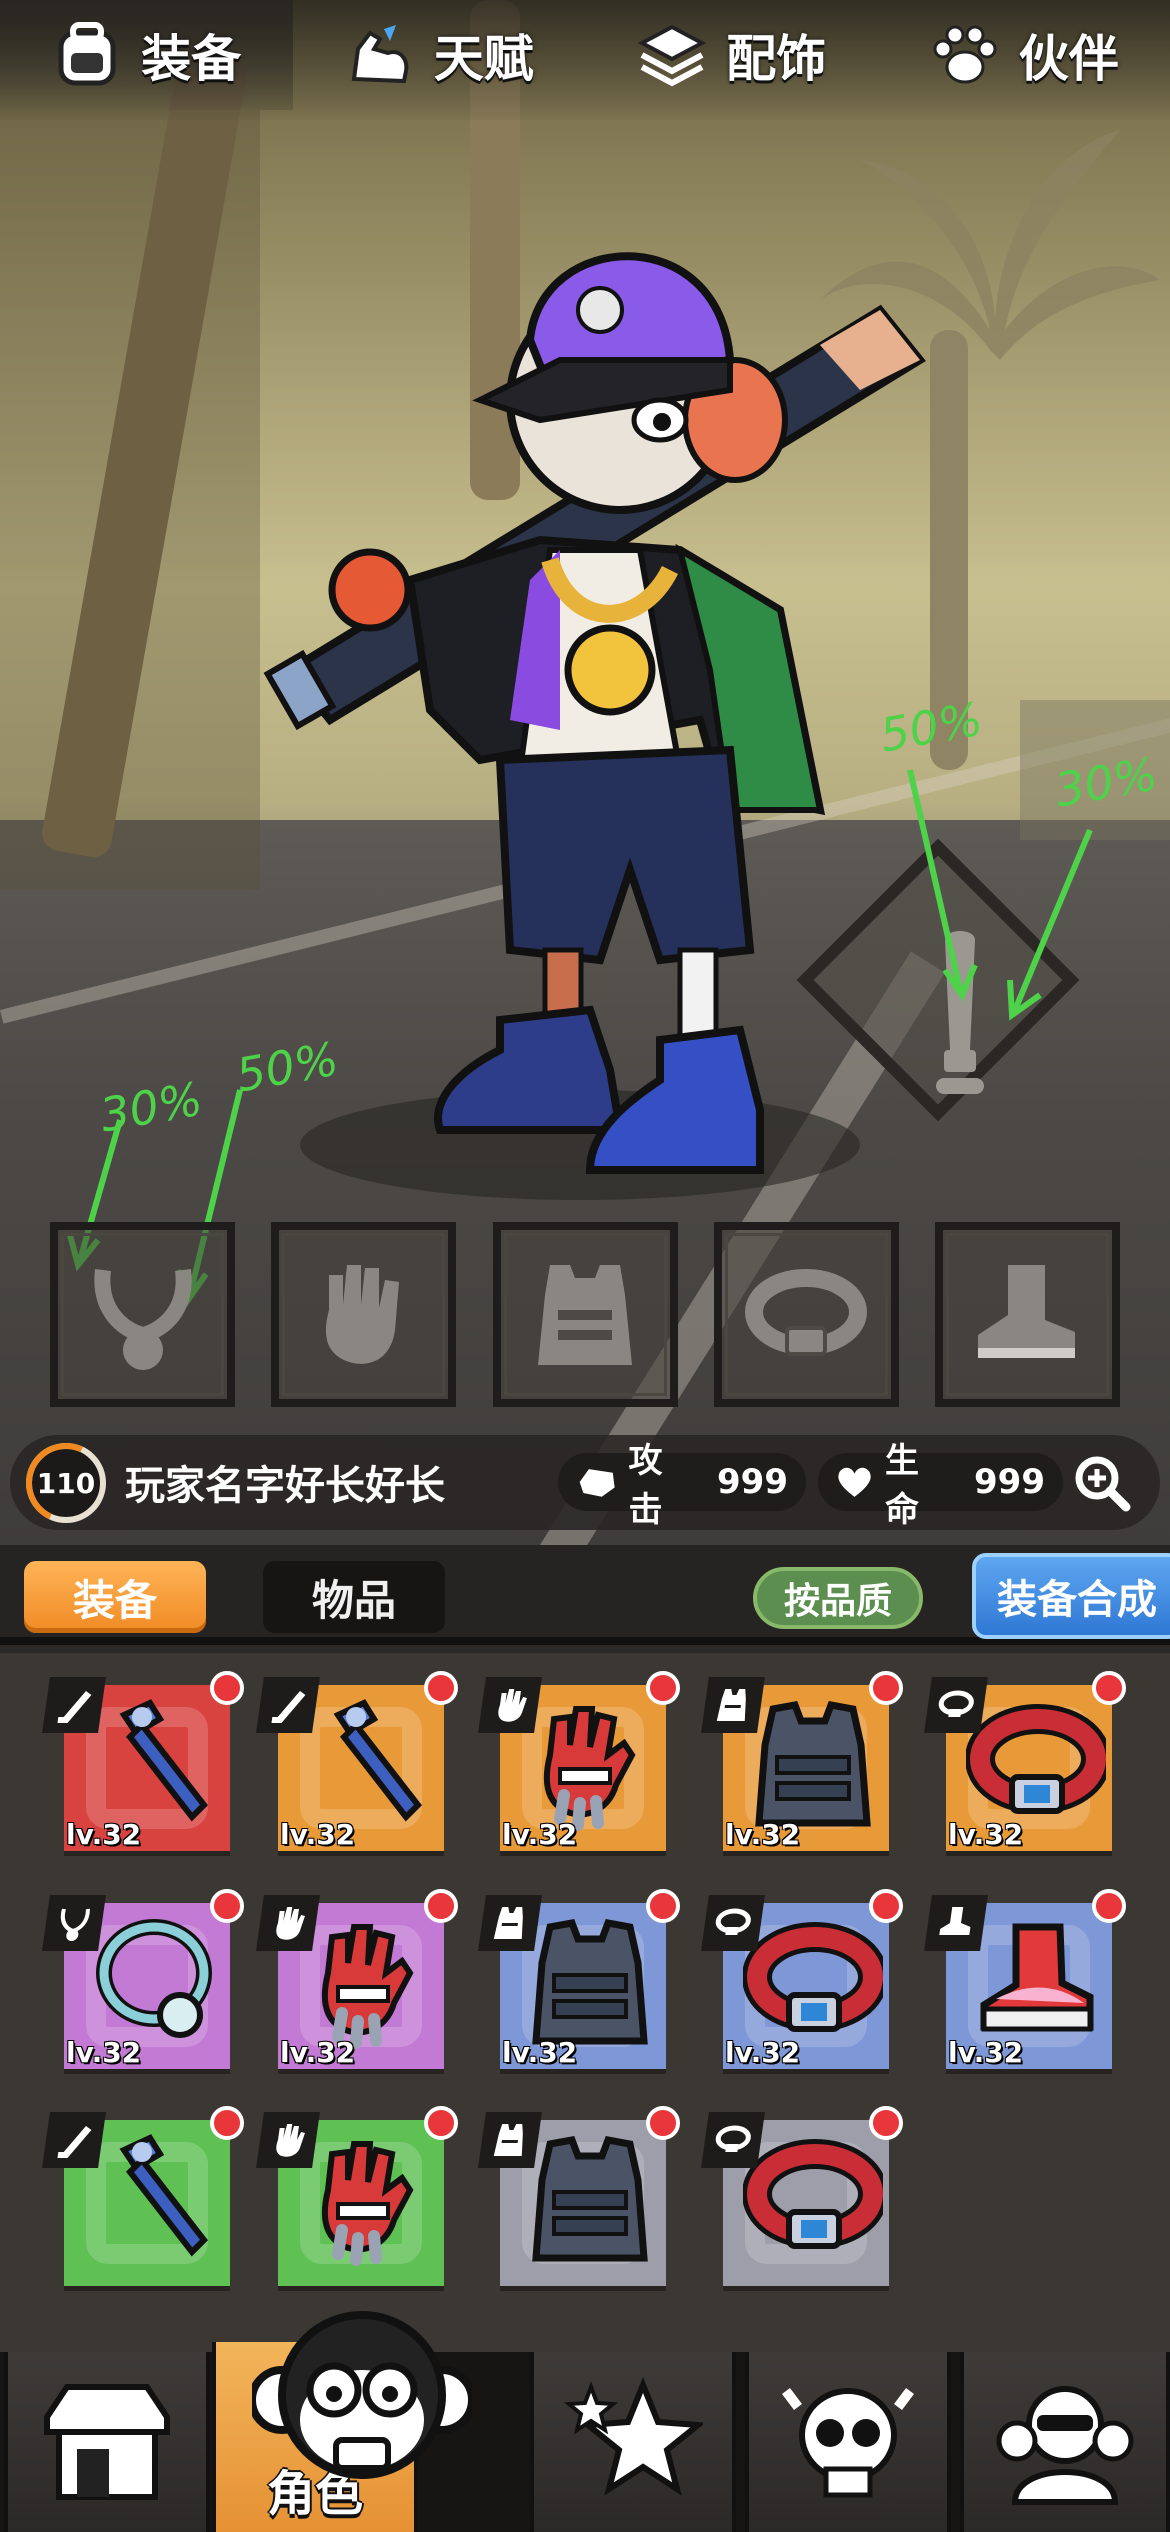  I want to click on zoom-in-icon, so click(1102, 1483).